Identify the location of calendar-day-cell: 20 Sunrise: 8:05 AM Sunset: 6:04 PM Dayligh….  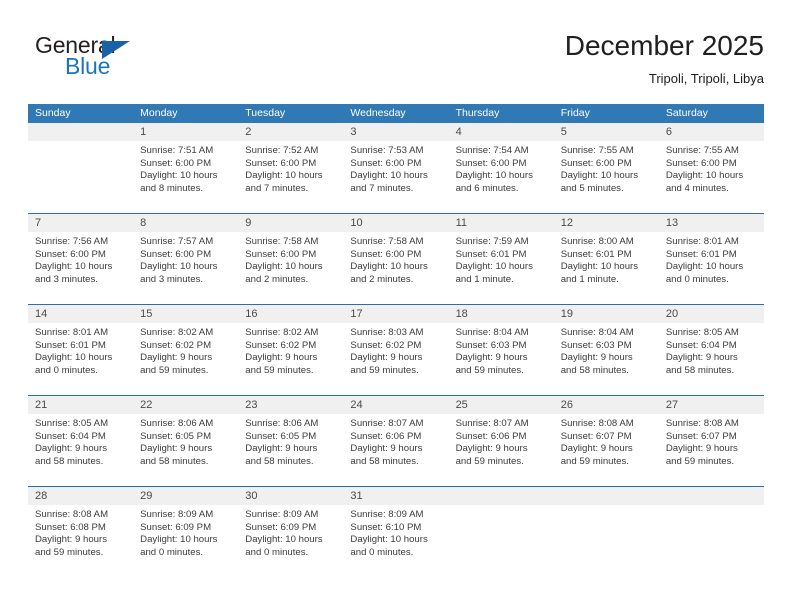
(711, 350).